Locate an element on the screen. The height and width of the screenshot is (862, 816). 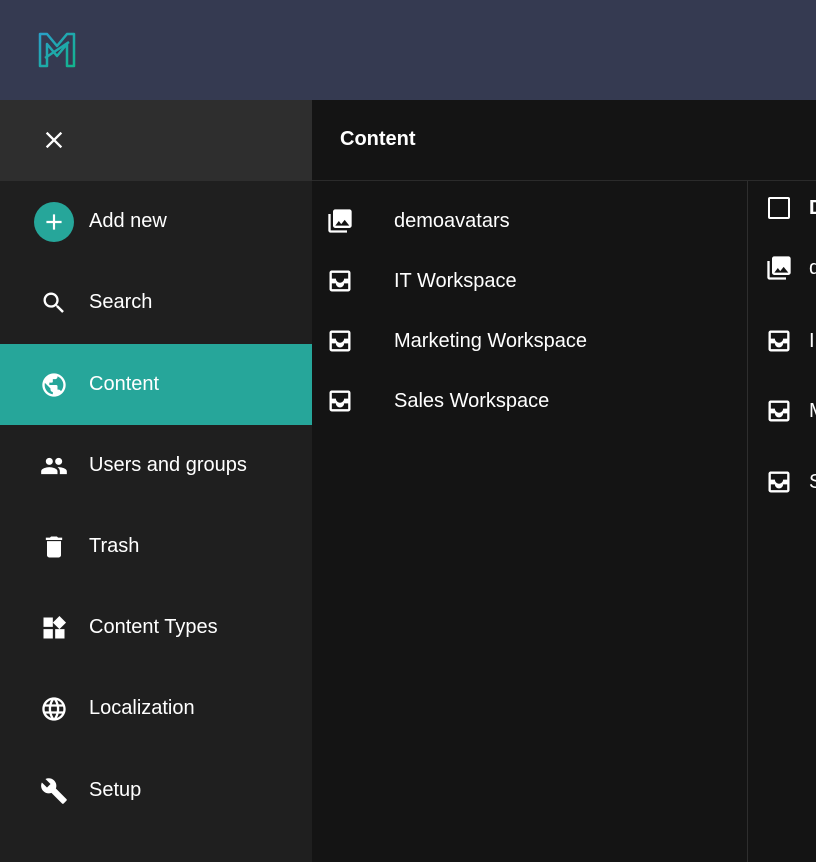
sidebar-item-label: Localization is located at coordinates (142, 708).